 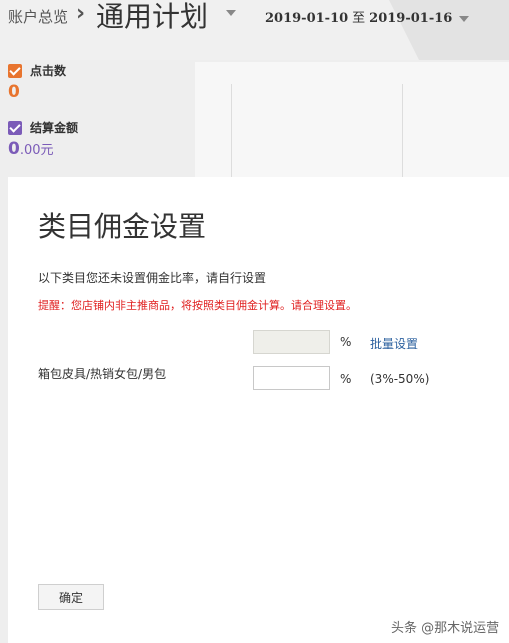 What do you see at coordinates (38, 16) in the screenshot?
I see `breadcrumb-account-overview: 账户总览` at bounding box center [38, 16].